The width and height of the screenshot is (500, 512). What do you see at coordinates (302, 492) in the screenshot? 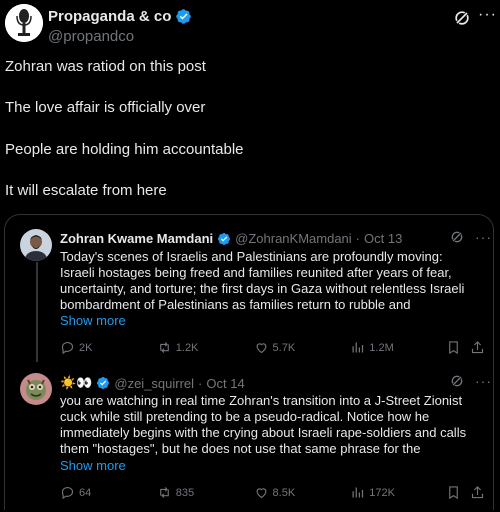
I see `like-button: 8.5K` at bounding box center [302, 492].